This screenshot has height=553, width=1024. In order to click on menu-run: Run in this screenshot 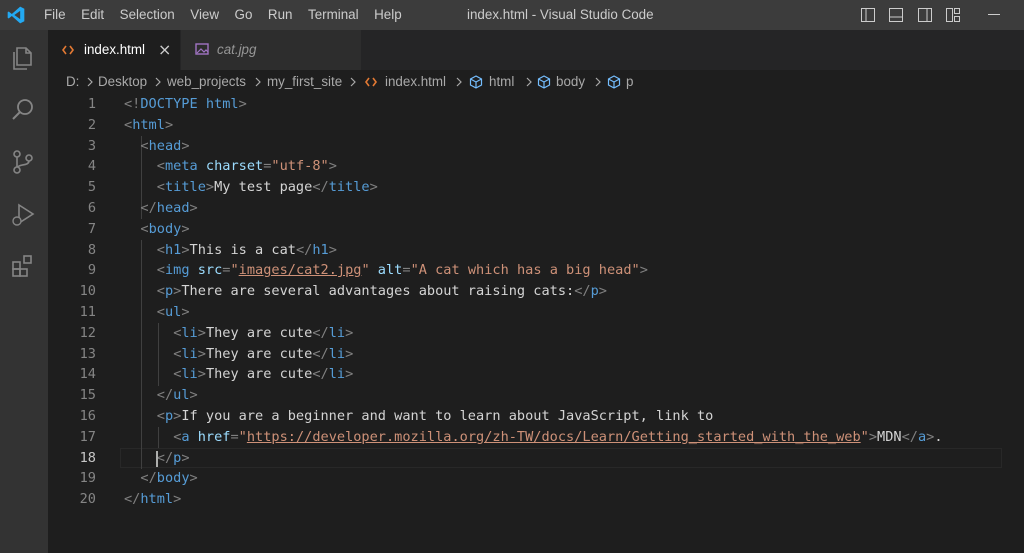, I will do `click(280, 15)`.